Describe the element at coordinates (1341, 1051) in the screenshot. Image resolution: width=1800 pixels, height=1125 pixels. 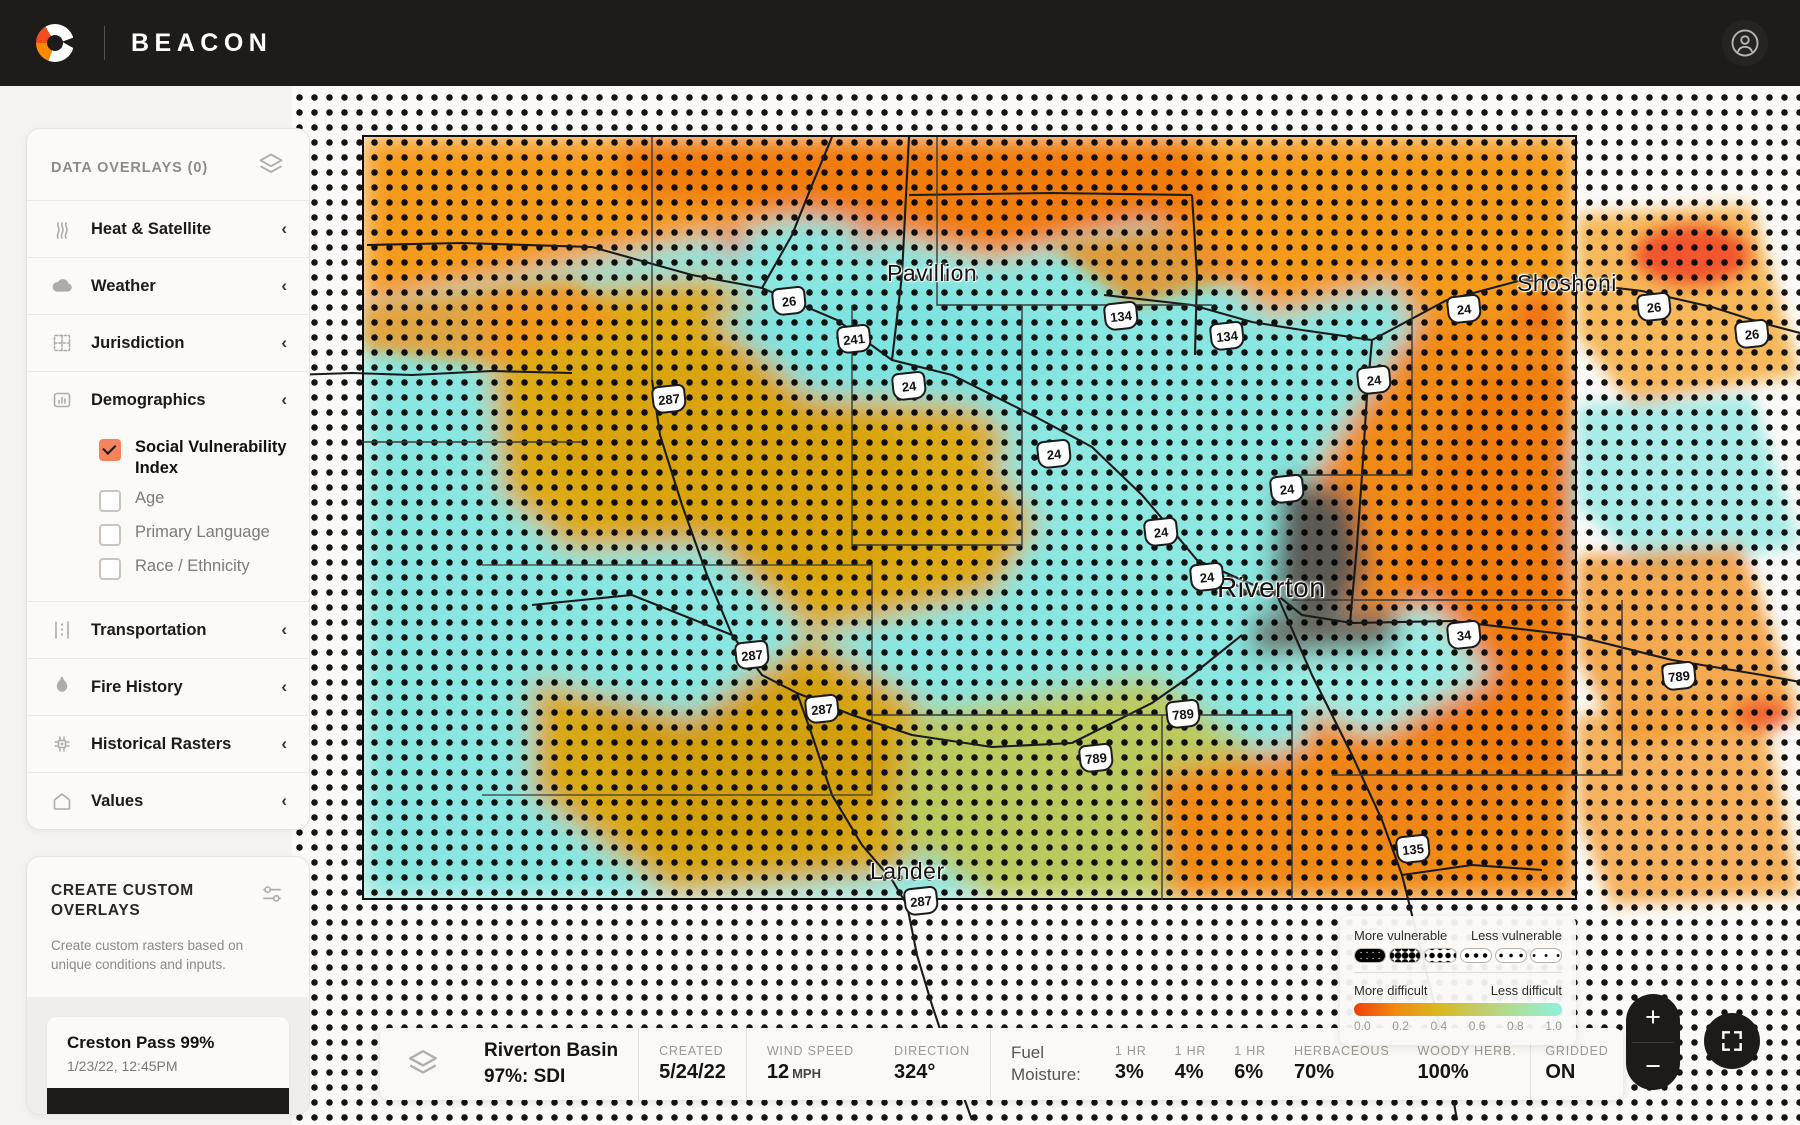
I see `fuel-item-label: HERBACEOUS` at that location.